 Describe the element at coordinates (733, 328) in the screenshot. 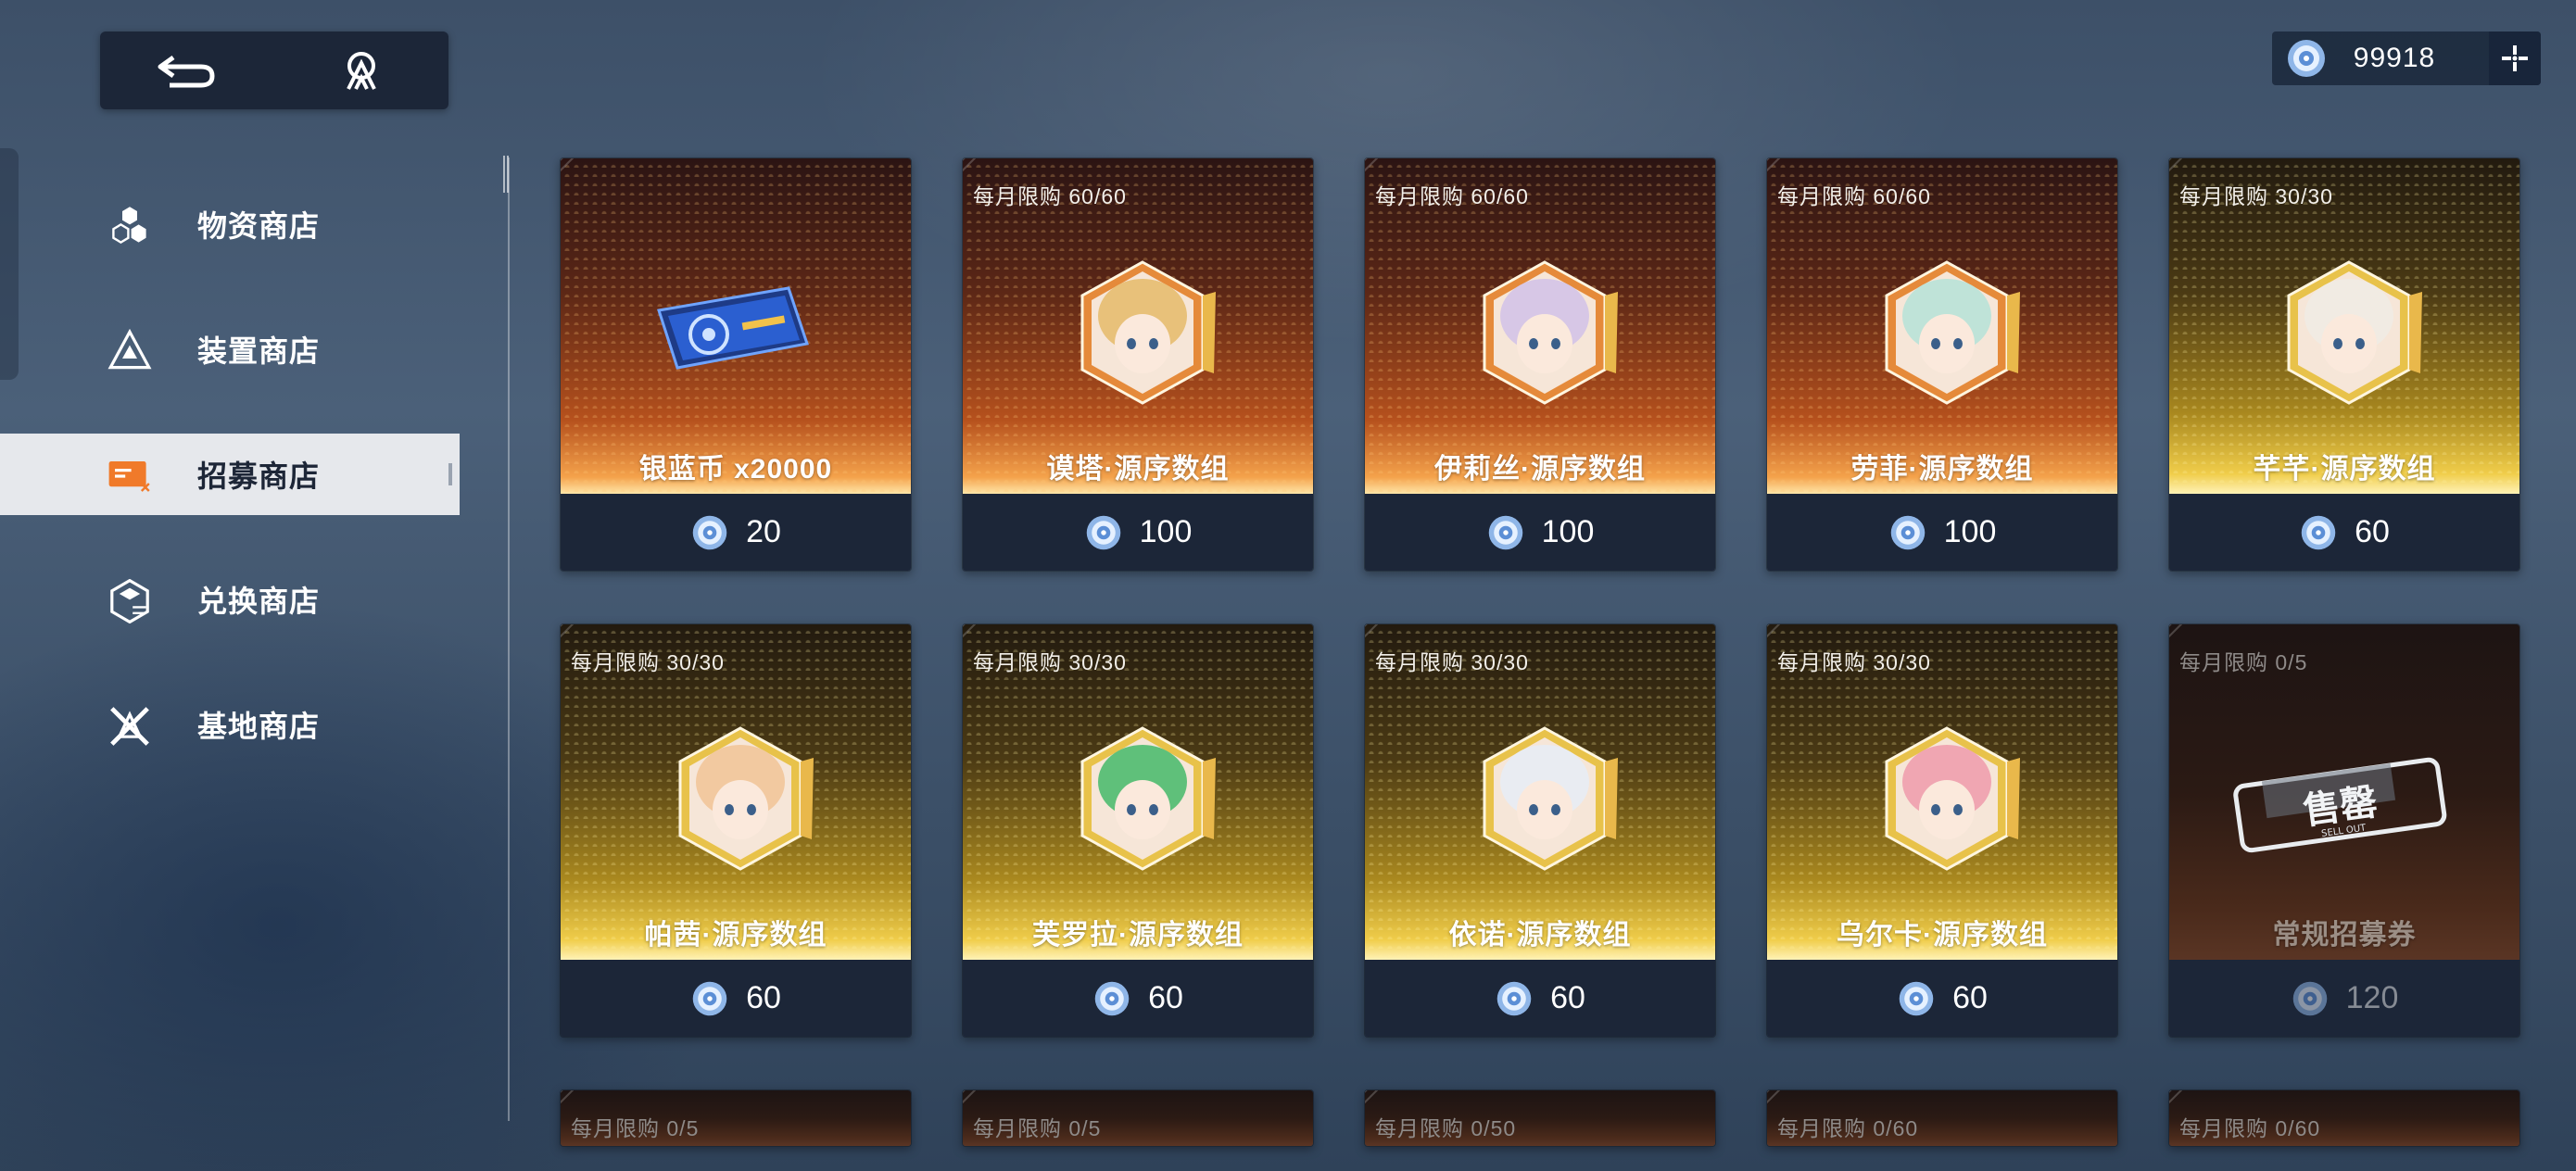

I see `blue-coin-ticket-icon` at that location.